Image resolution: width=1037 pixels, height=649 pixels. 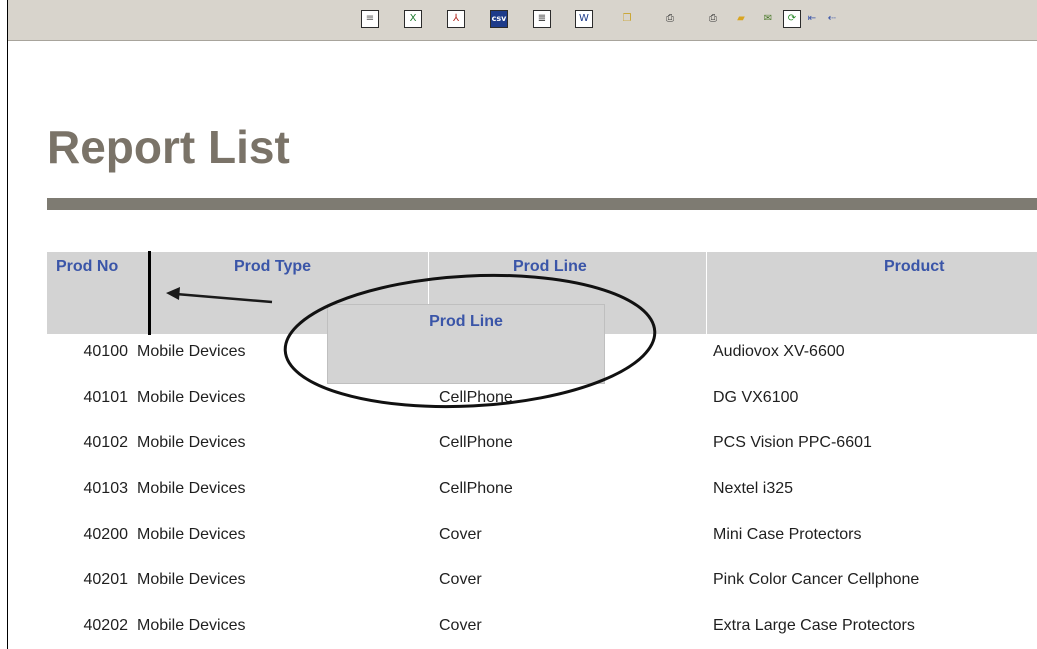 I want to click on column-header-product: Product, so click(x=914, y=266).